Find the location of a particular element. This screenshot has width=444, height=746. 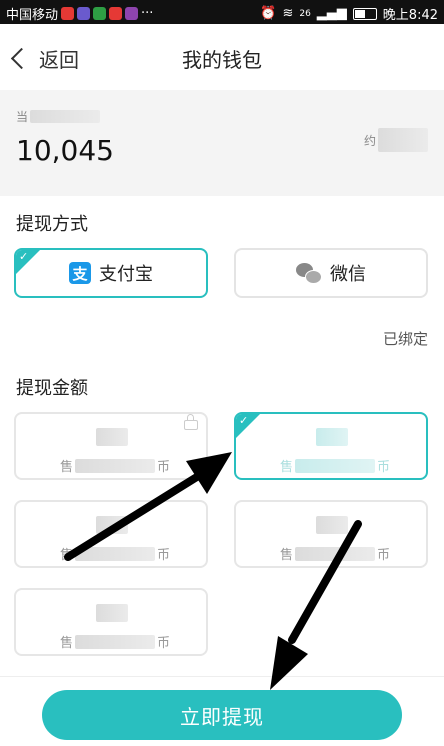

alipay-icon: 支 is located at coordinates (80, 273).